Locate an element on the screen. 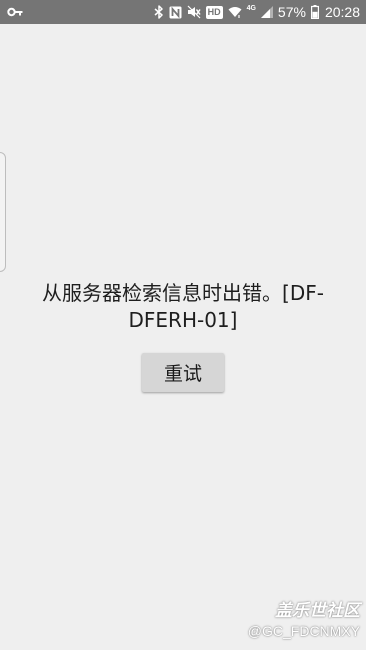  wifi-icon is located at coordinates (235, 12).